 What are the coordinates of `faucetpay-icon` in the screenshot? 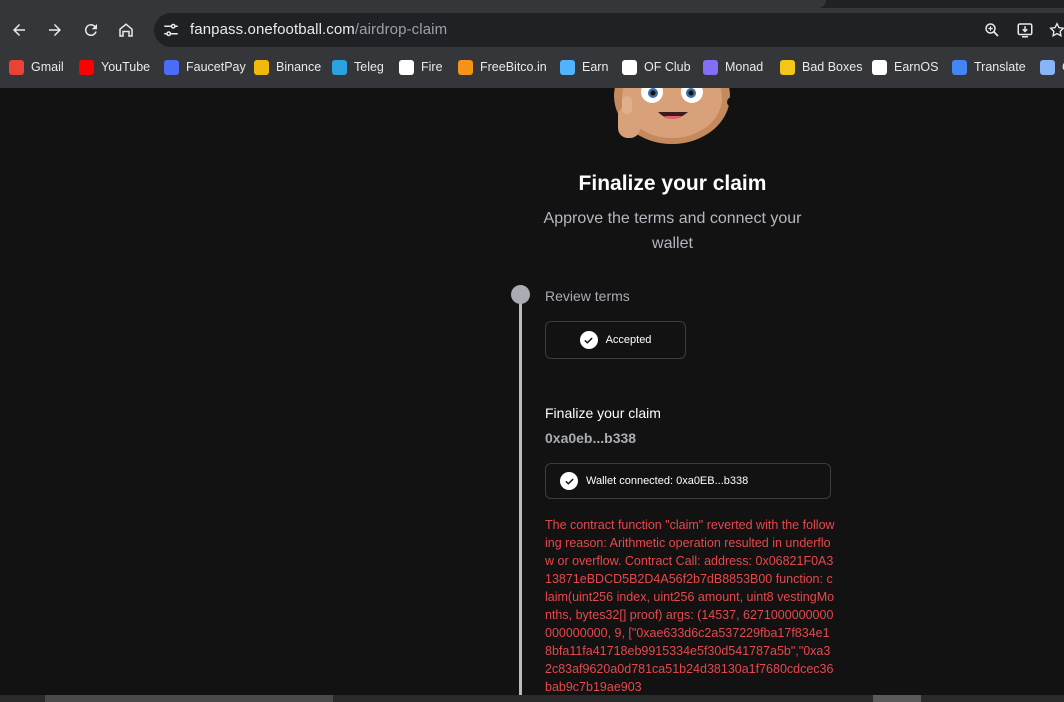 It's located at (171, 67).